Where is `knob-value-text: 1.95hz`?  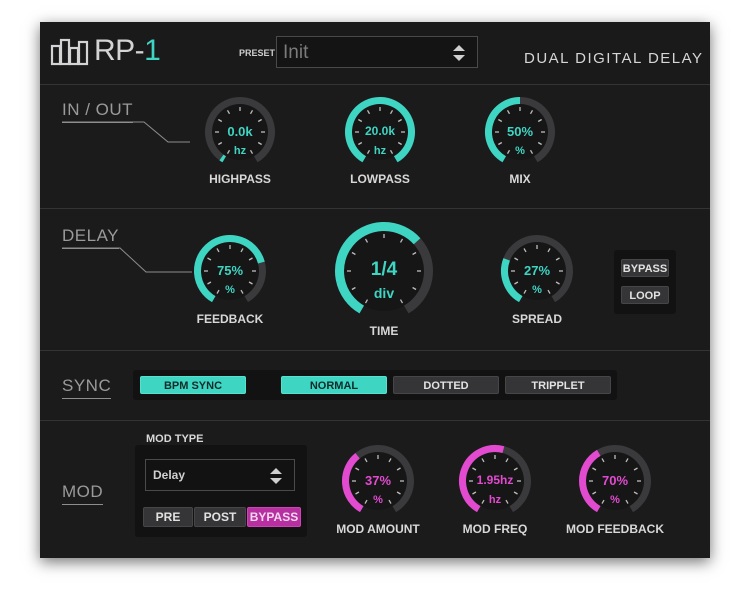
knob-value-text: 1.95hz is located at coordinates (495, 480).